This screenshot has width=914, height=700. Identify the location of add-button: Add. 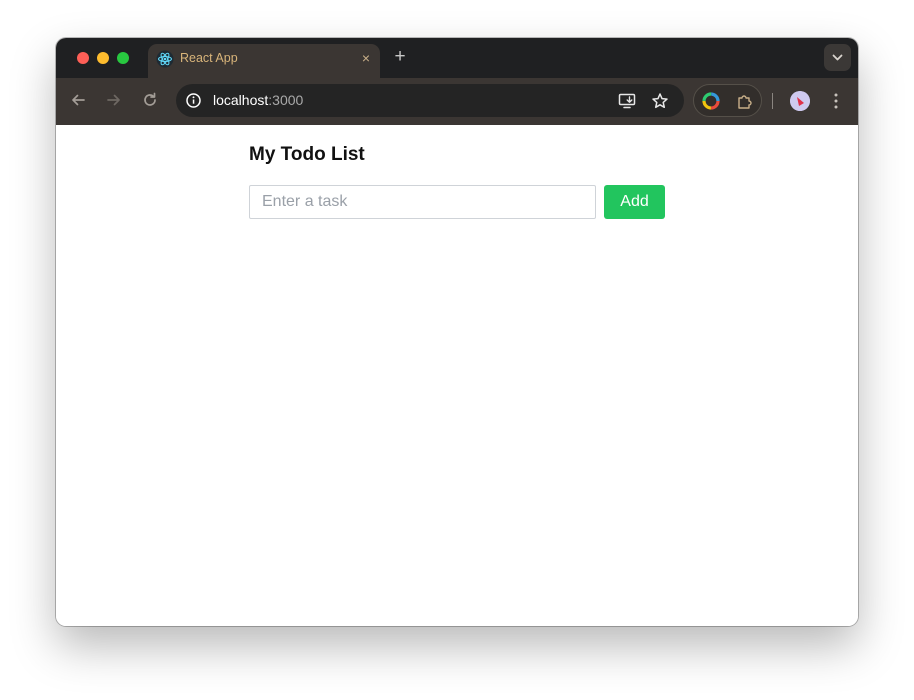
(634, 202).